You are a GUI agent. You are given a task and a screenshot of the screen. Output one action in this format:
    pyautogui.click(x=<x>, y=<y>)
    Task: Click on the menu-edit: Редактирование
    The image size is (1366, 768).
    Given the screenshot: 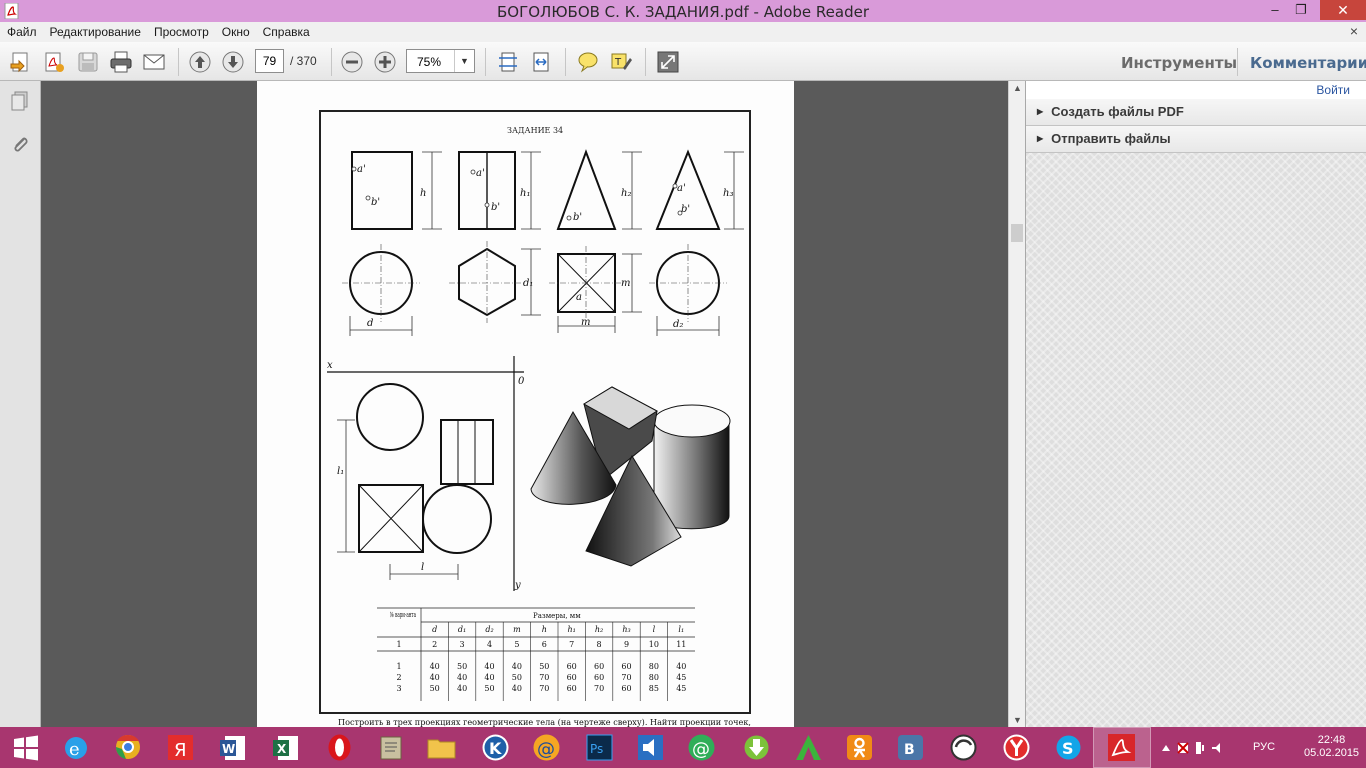 What is the action you would take?
    pyautogui.click(x=95, y=30)
    